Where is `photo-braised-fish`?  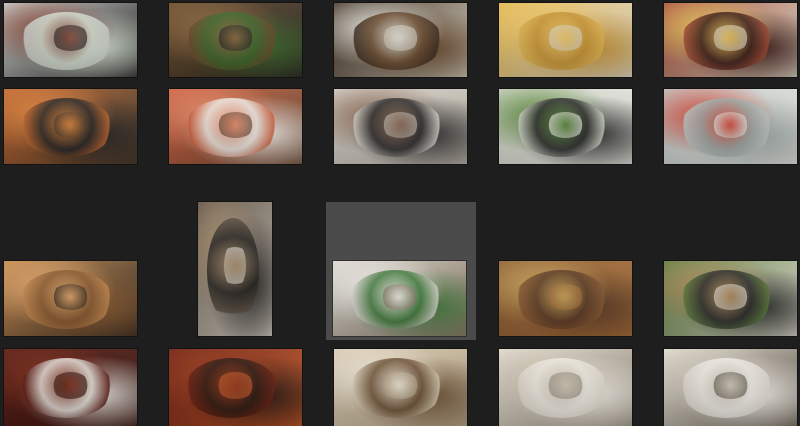
photo-braised-fish is located at coordinates (70, 387).